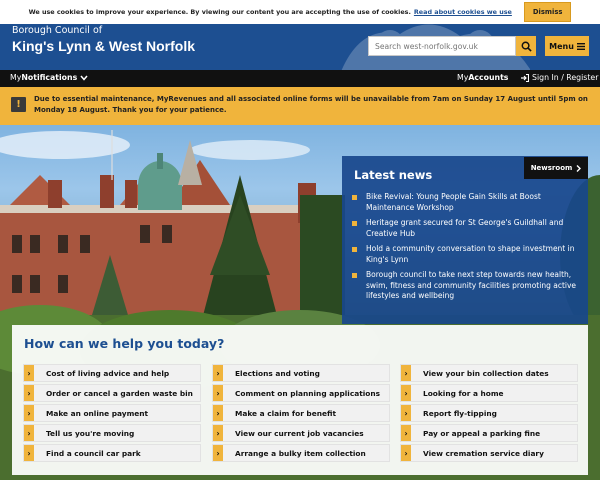 The image size is (600, 480). I want to click on help-link-label: Pay or appeal a parking fine, so click(482, 433).